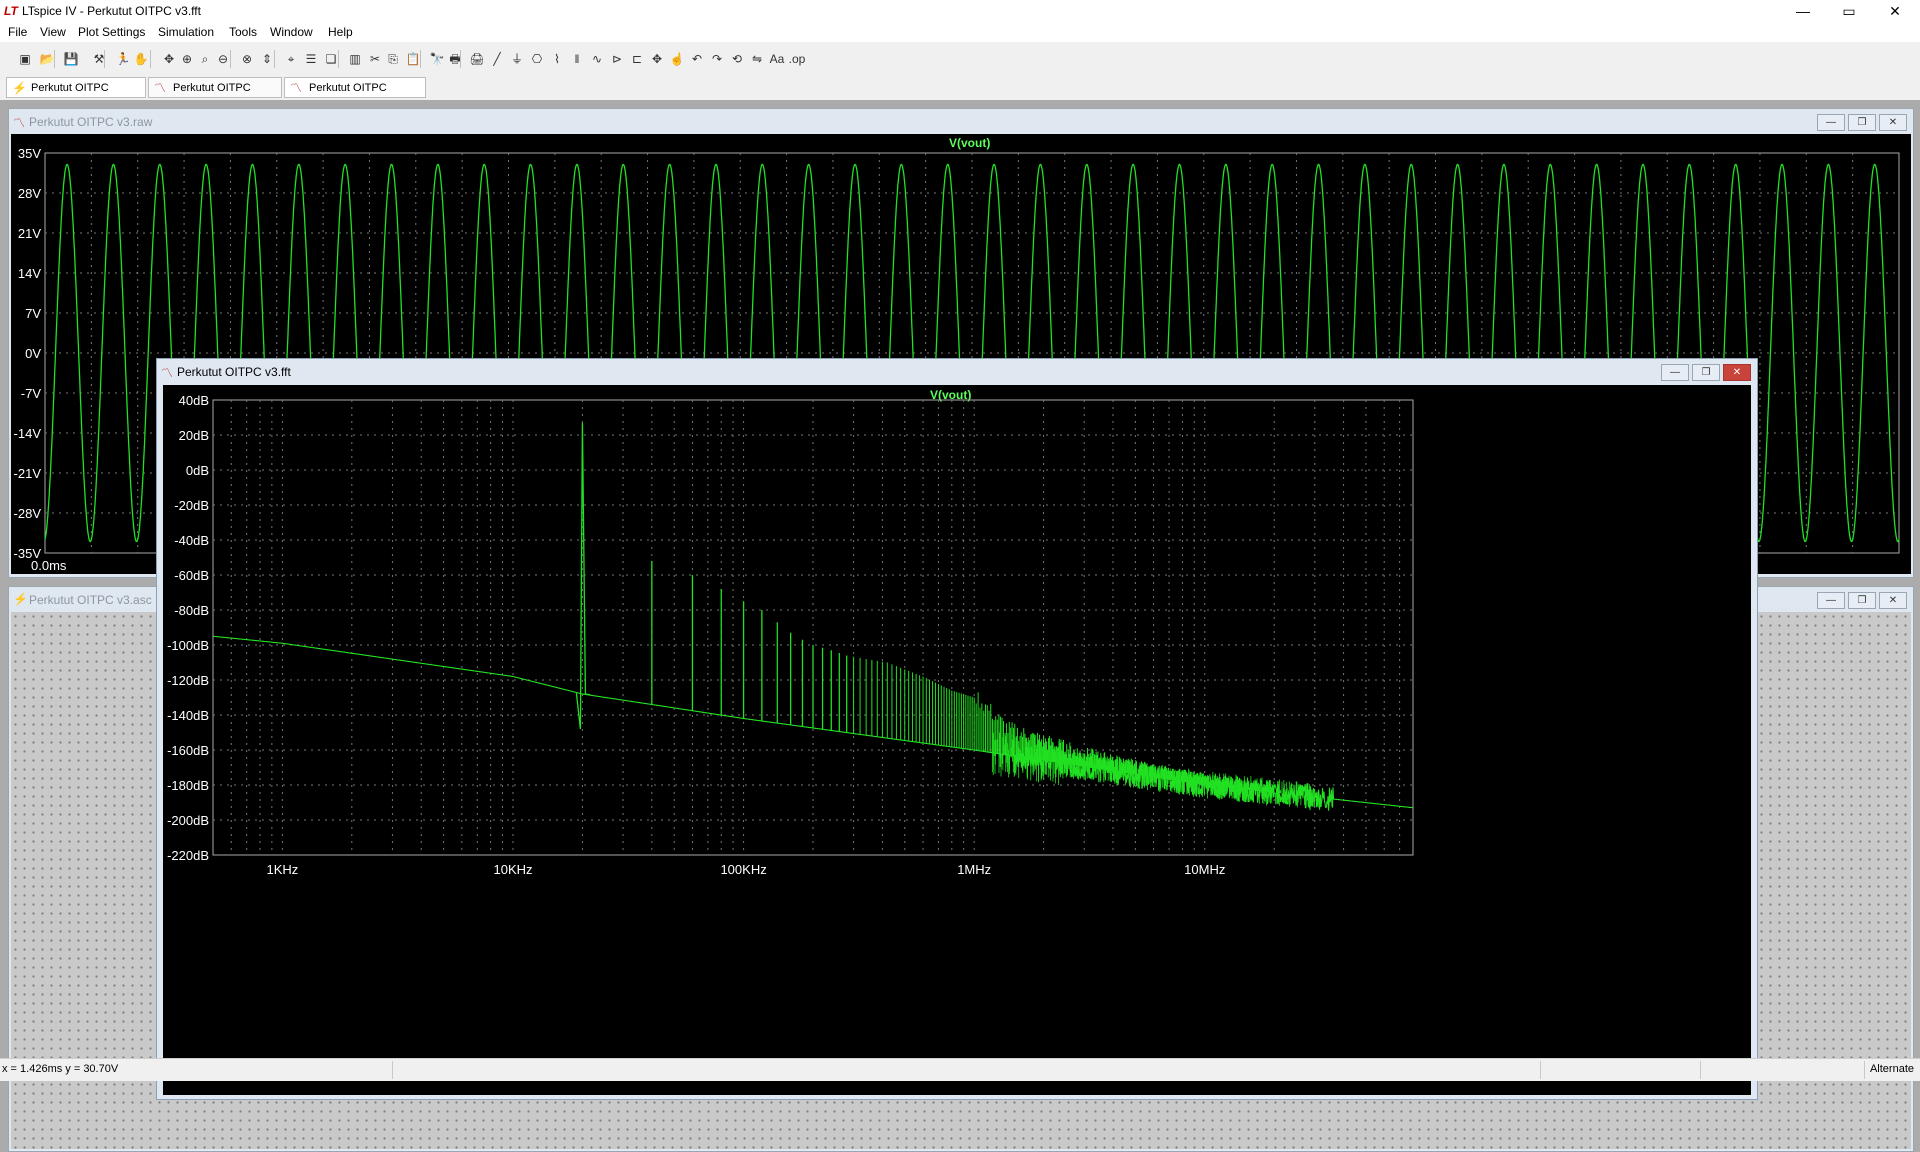 The image size is (1920, 1152). Describe the element at coordinates (243, 32) in the screenshot. I see `menu-tools: Tools` at that location.